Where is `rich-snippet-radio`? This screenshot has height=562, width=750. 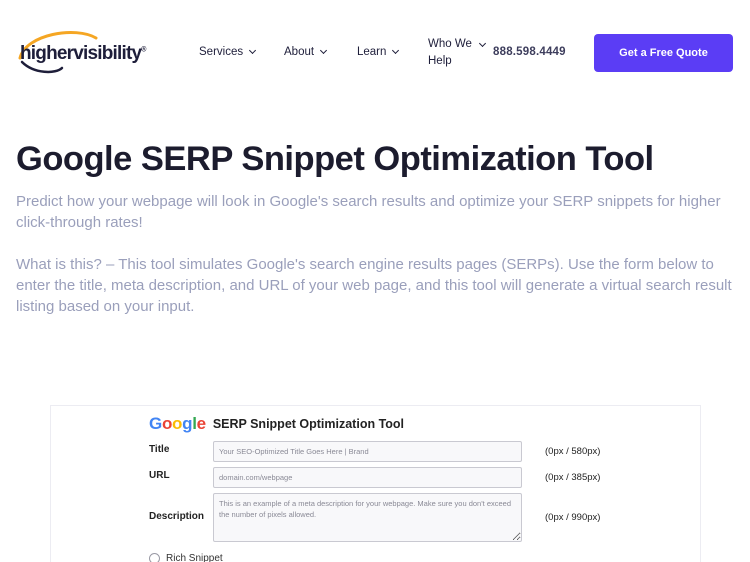 rich-snippet-radio is located at coordinates (154, 557).